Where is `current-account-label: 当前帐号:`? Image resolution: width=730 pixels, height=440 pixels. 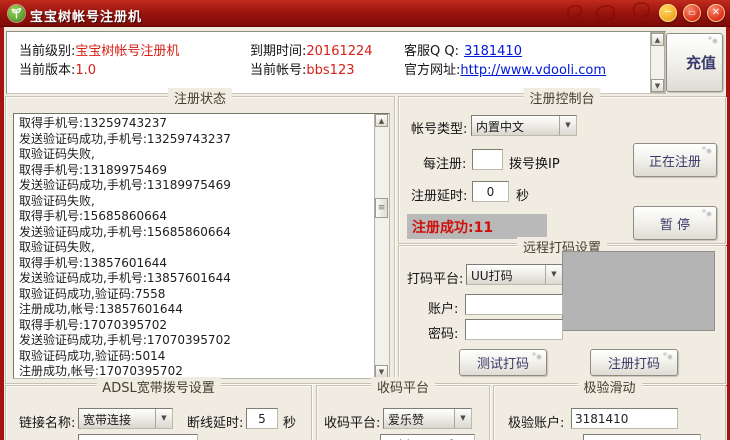 current-account-label: 当前帐号: is located at coordinates (278, 70).